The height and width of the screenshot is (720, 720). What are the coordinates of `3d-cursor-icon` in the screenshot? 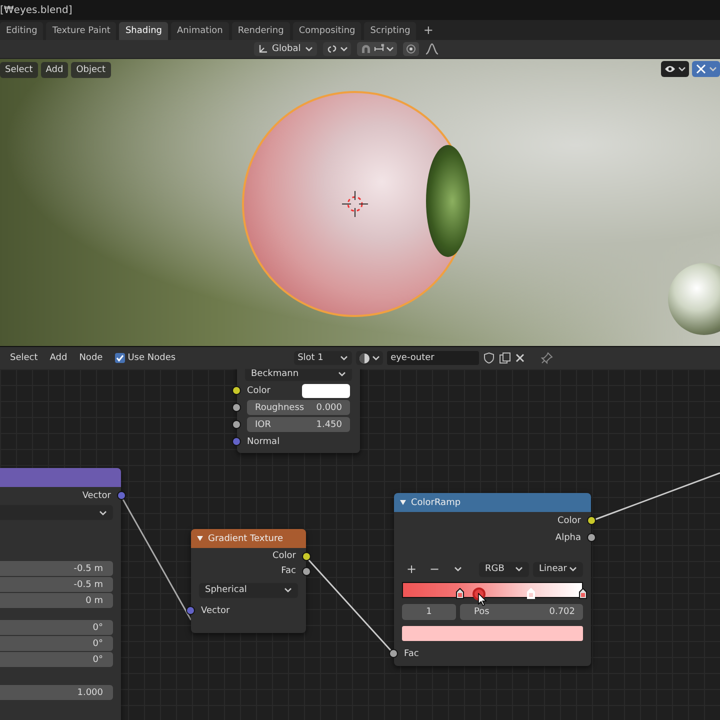 It's located at (355, 204).